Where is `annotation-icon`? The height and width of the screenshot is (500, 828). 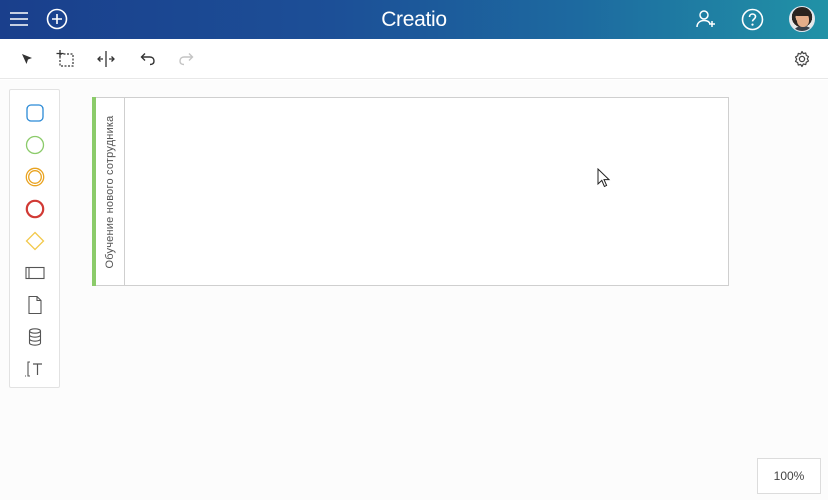 annotation-icon is located at coordinates (35, 369).